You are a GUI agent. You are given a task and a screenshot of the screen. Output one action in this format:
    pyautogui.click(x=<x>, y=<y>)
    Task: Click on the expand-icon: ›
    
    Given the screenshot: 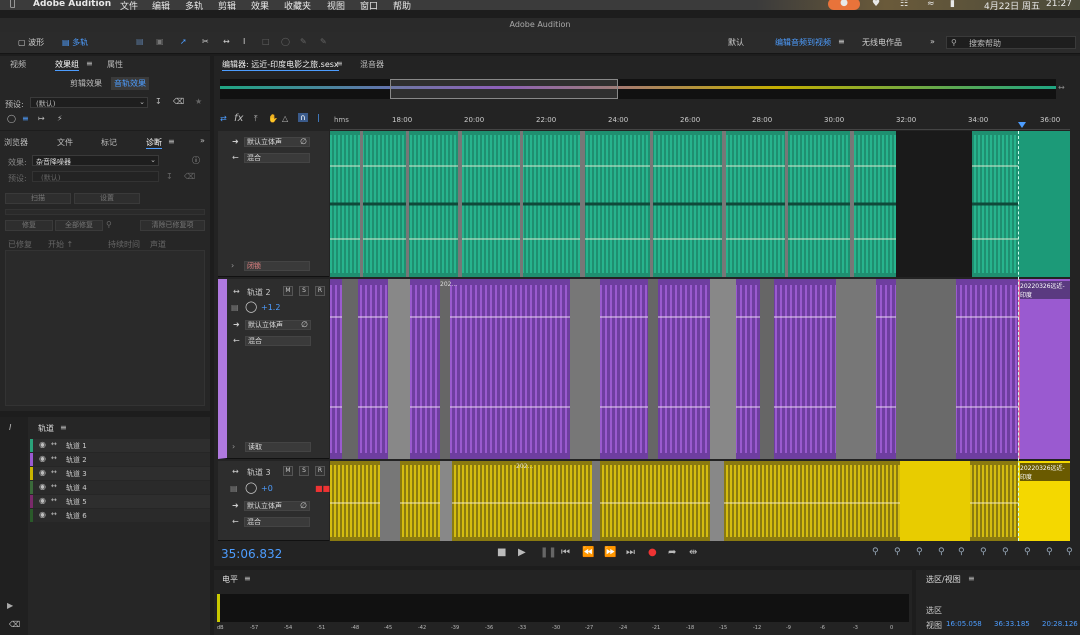 What is the action you would take?
    pyautogui.click(x=232, y=265)
    